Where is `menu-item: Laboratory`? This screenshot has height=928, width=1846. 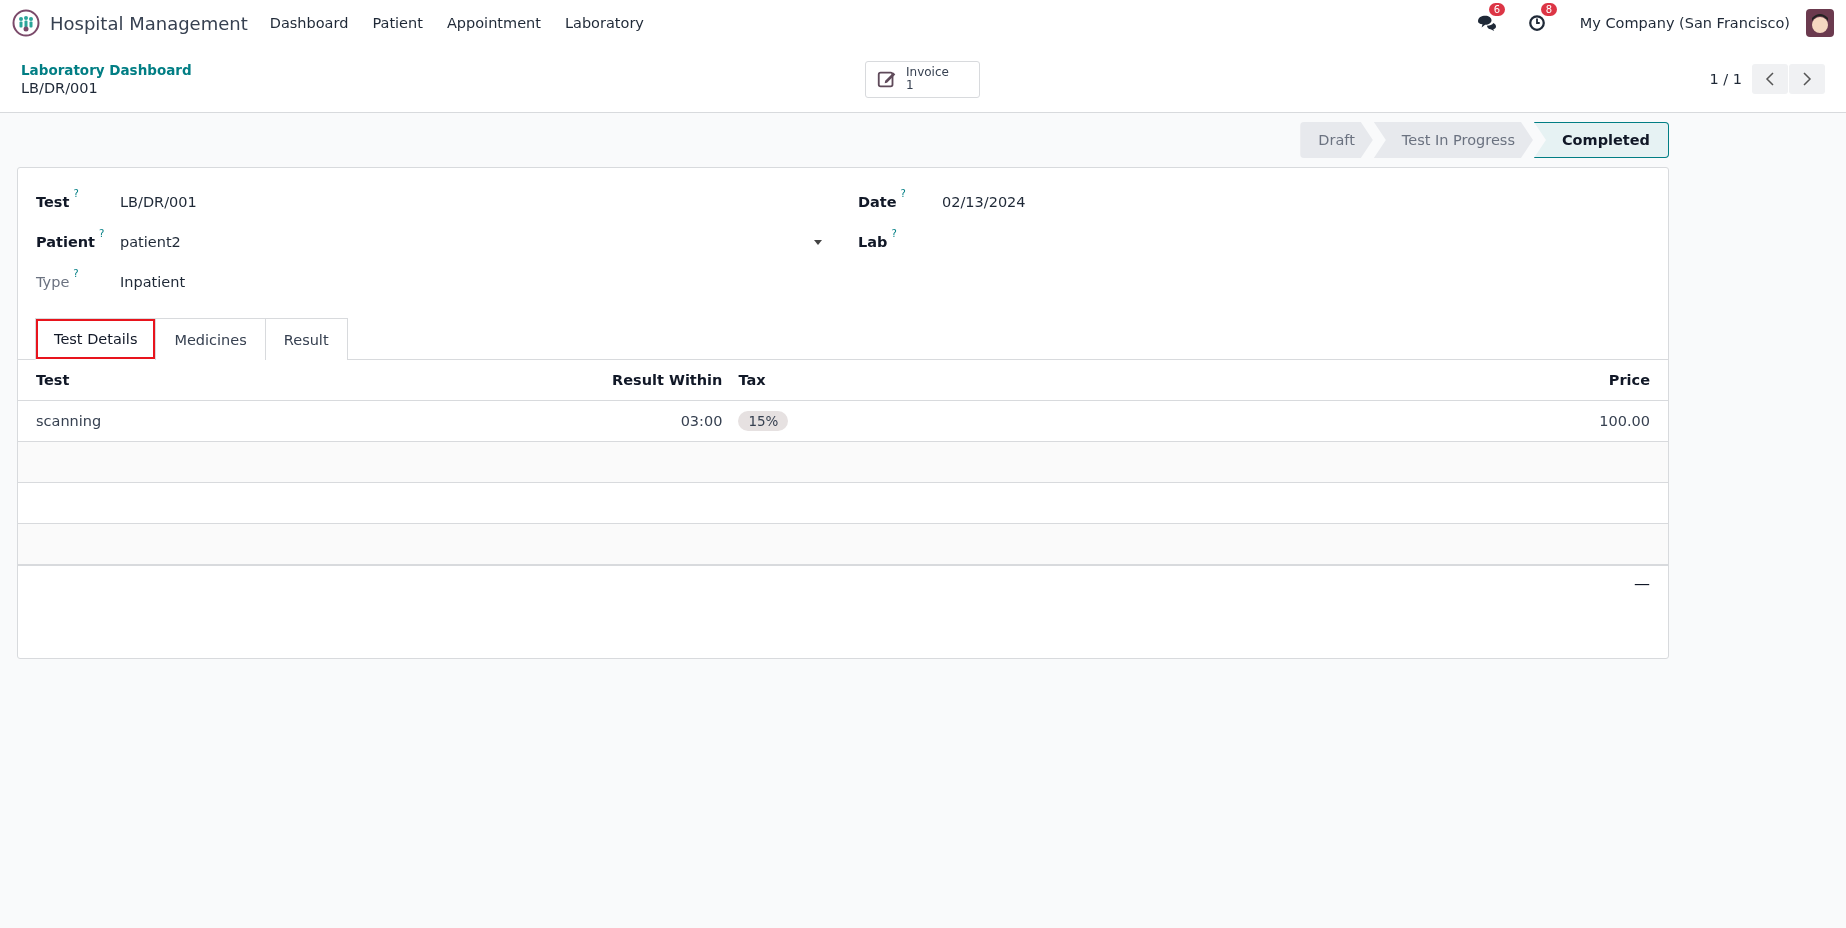 menu-item: Laboratory is located at coordinates (604, 23).